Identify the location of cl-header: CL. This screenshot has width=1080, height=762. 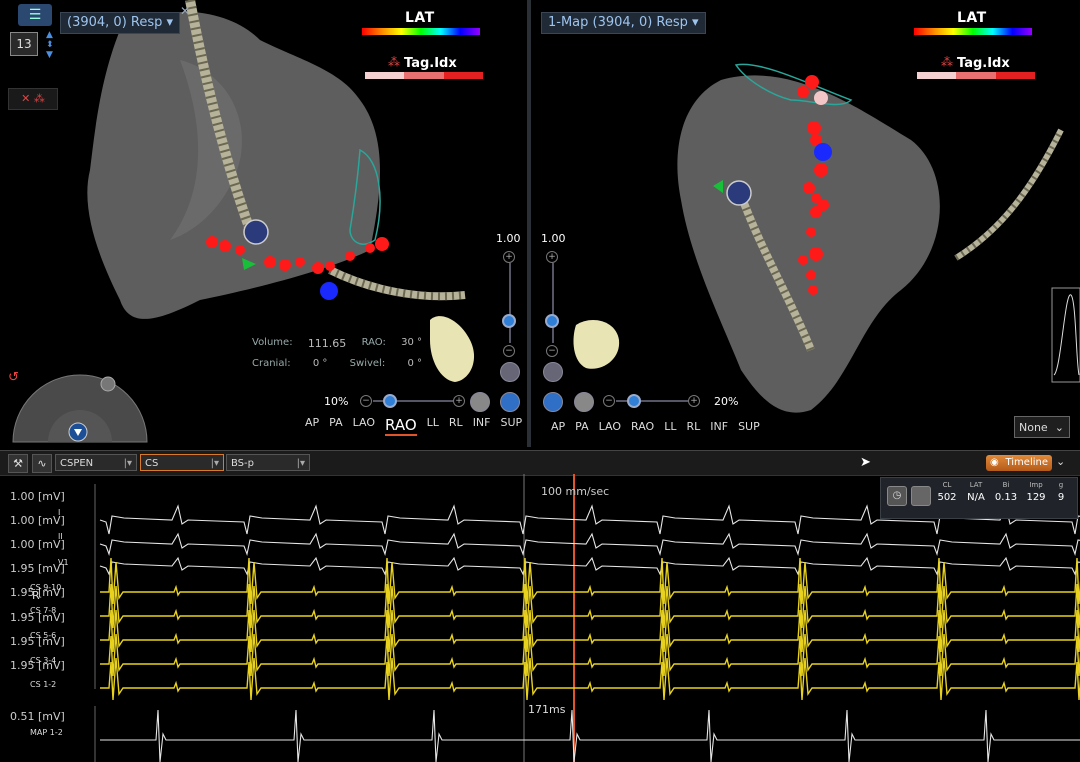
(947, 485).